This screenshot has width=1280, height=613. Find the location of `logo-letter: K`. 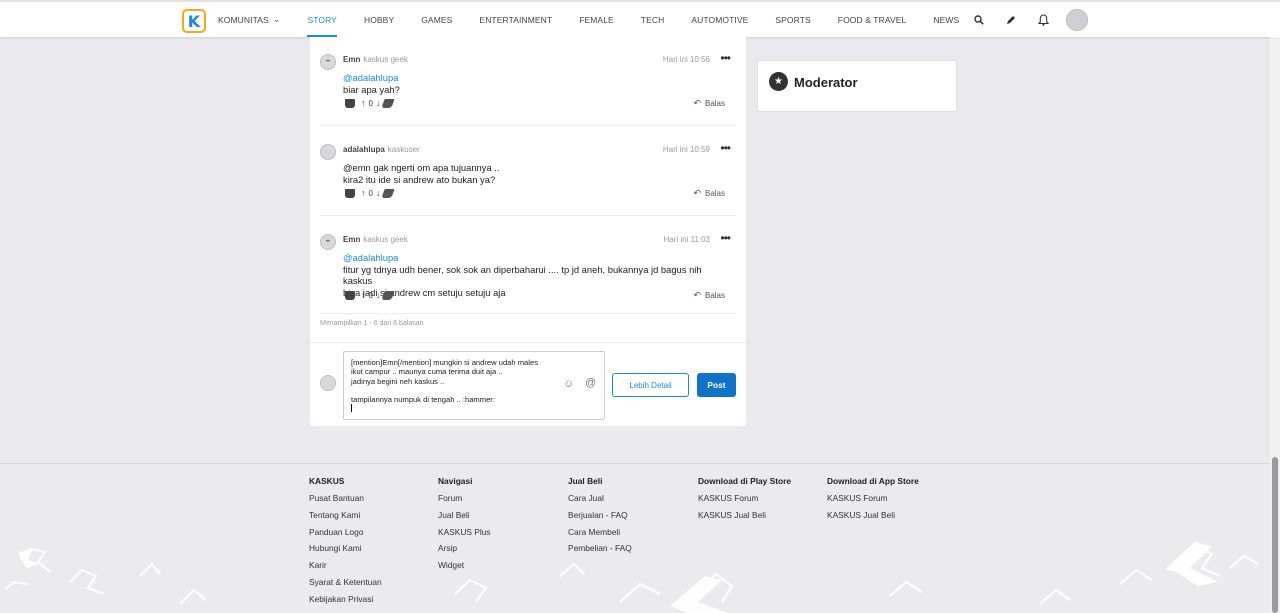

logo-letter: K is located at coordinates (194, 21).